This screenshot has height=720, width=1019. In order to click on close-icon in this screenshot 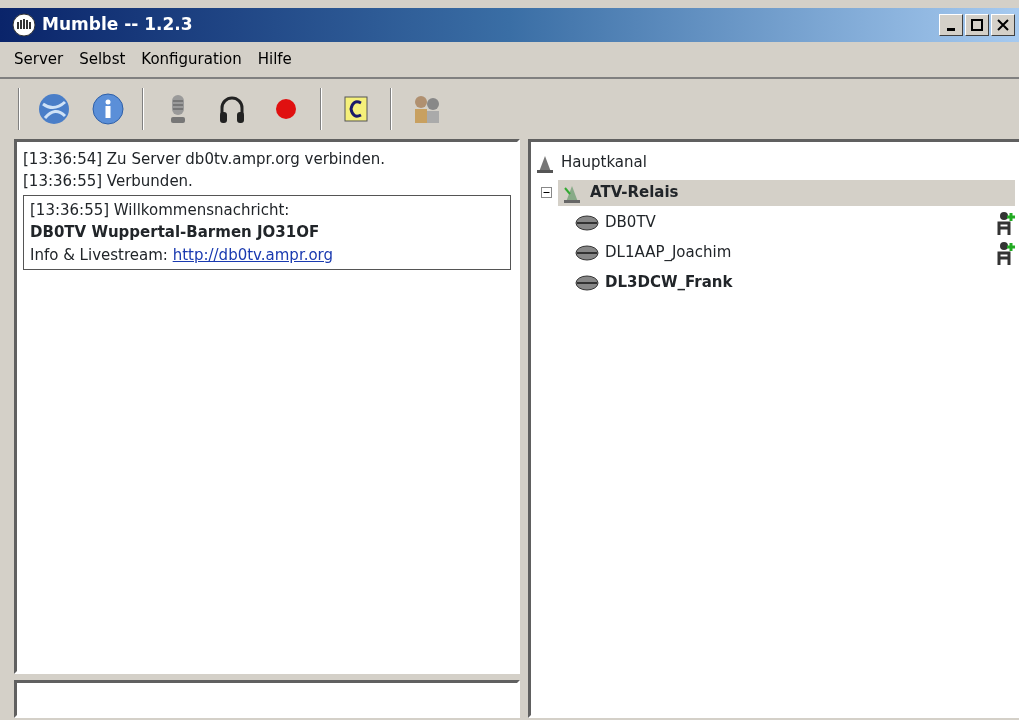, I will do `click(1003, 25)`.